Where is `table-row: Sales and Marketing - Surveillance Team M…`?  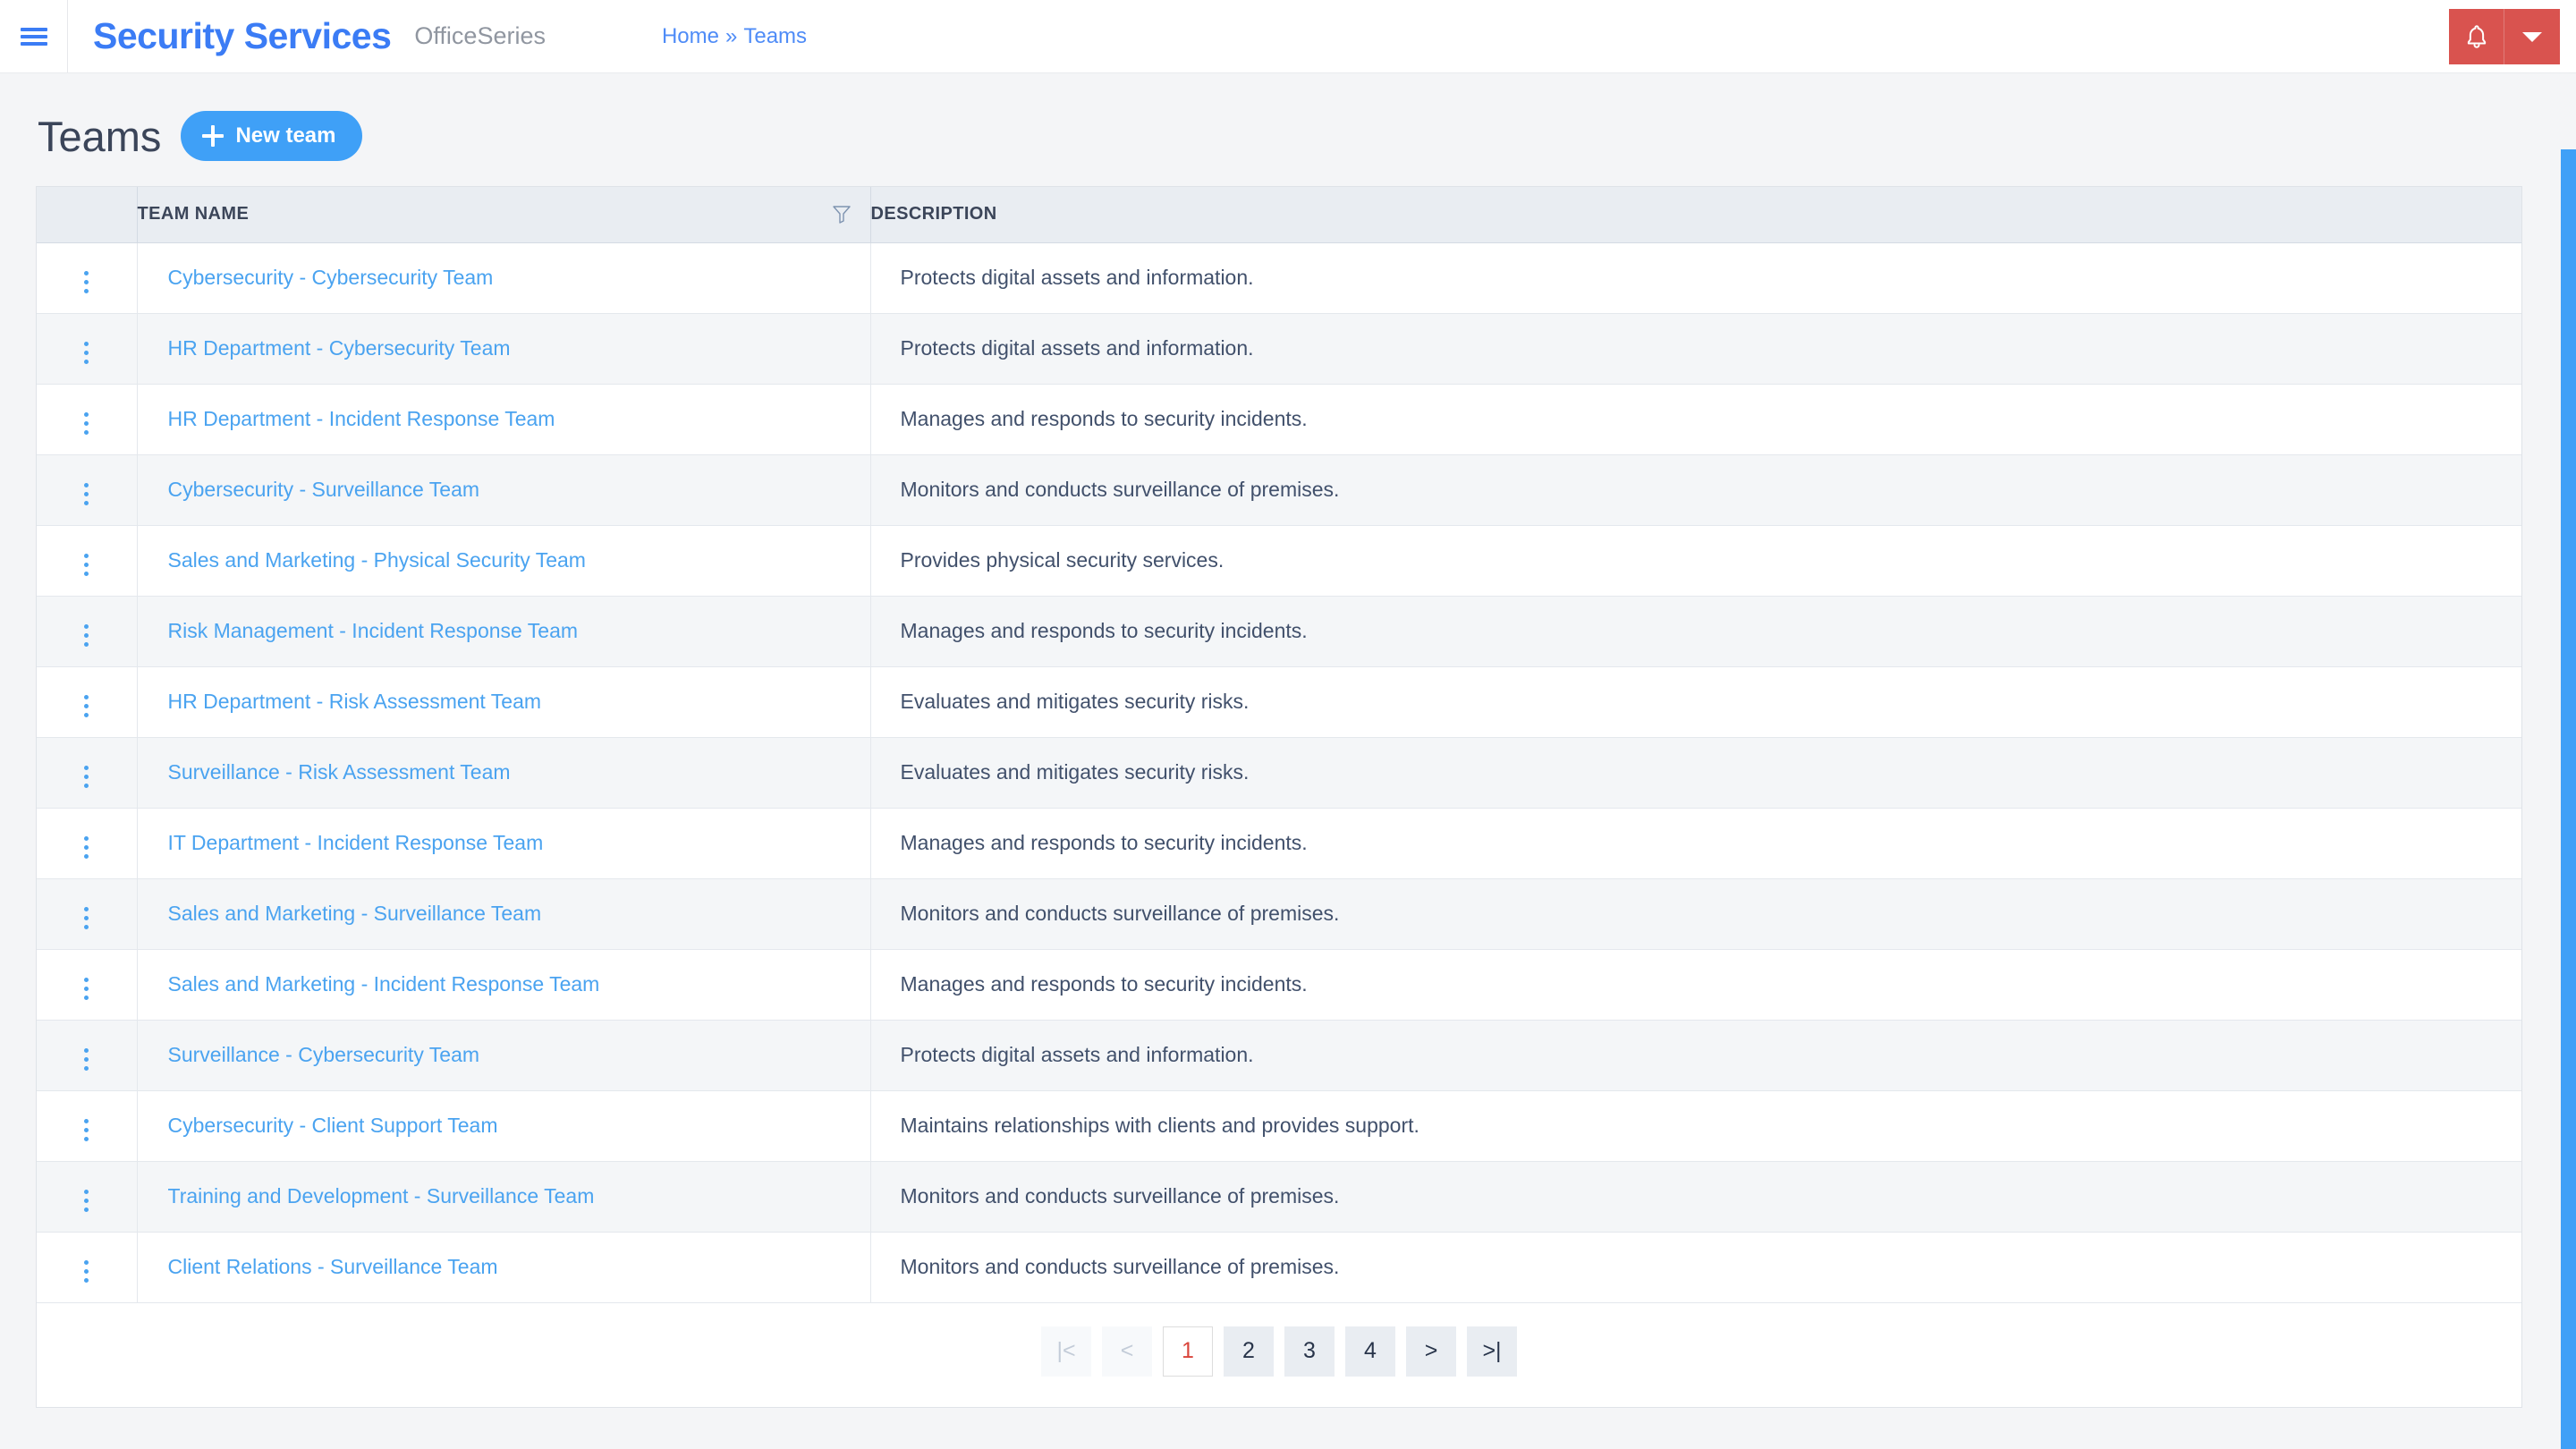
table-row: Sales and Marketing - Surveillance Team M… is located at coordinates (1279, 914).